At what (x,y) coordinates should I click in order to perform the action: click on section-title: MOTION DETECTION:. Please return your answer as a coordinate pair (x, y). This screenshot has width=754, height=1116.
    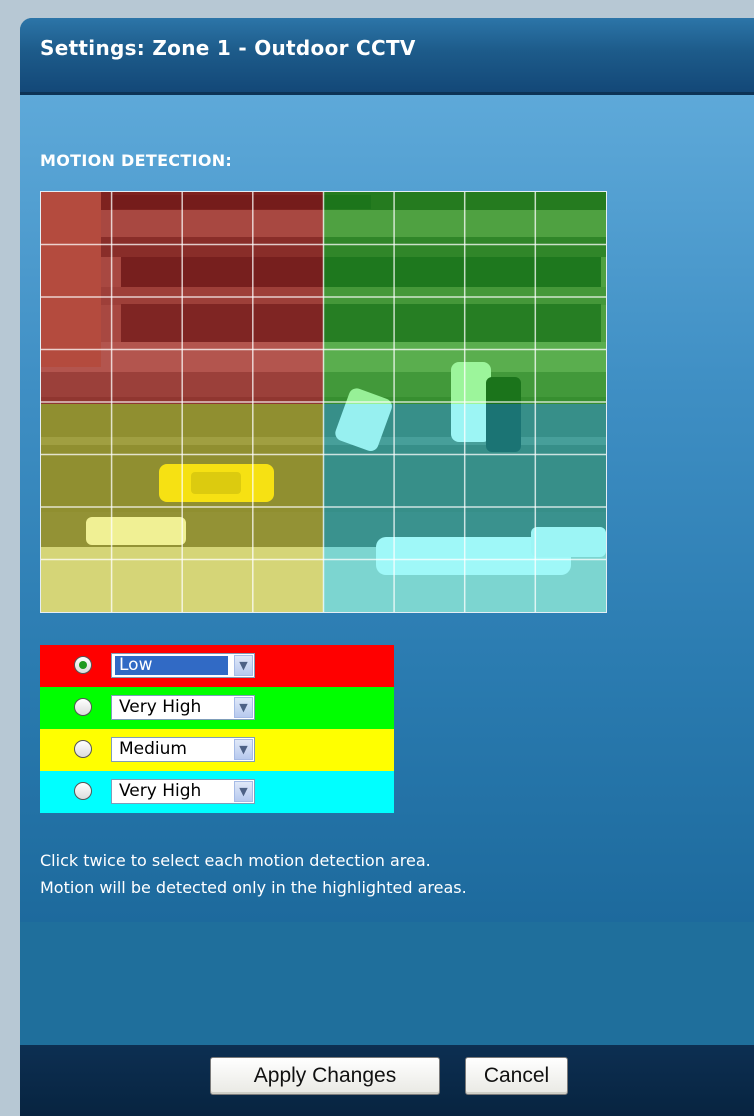
    Looking at the image, I should click on (136, 160).